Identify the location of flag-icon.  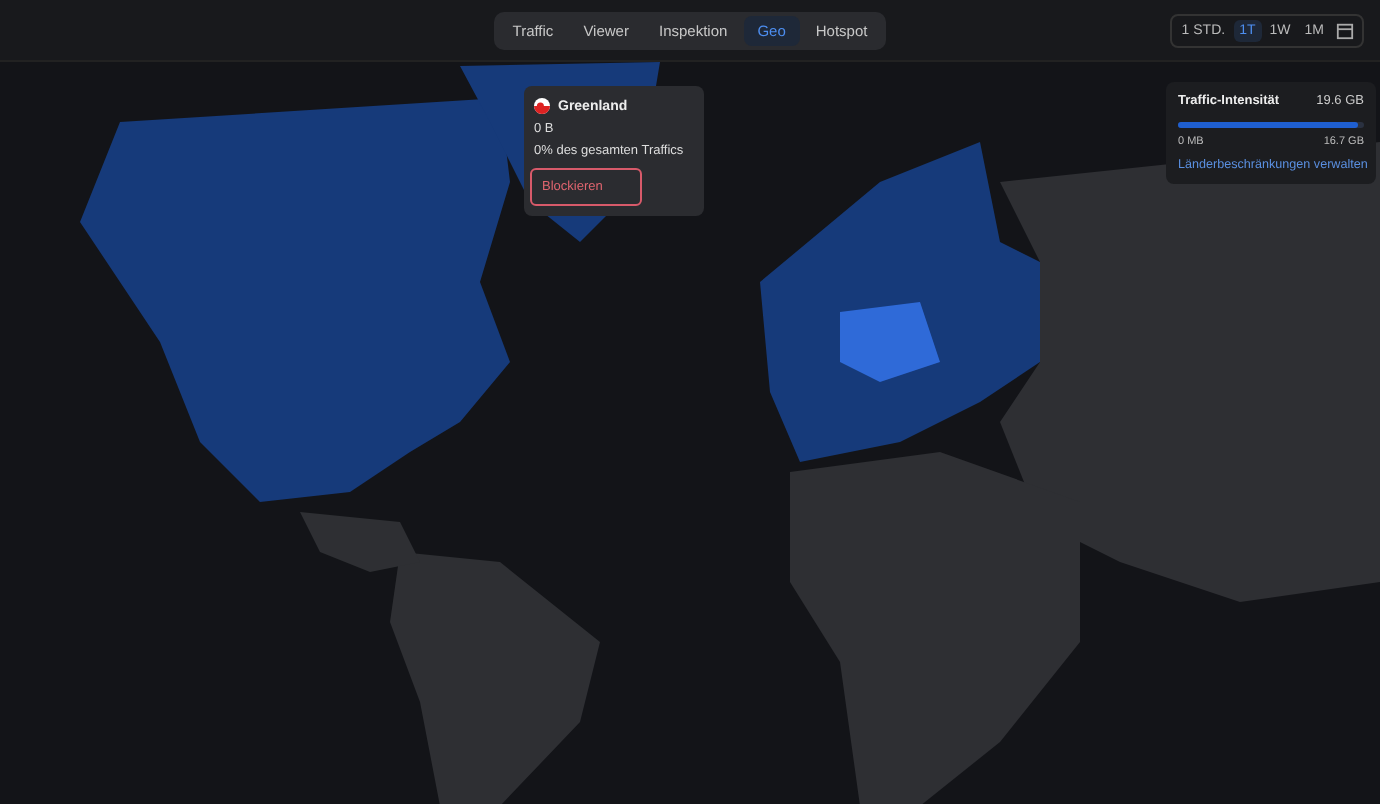
(542, 106).